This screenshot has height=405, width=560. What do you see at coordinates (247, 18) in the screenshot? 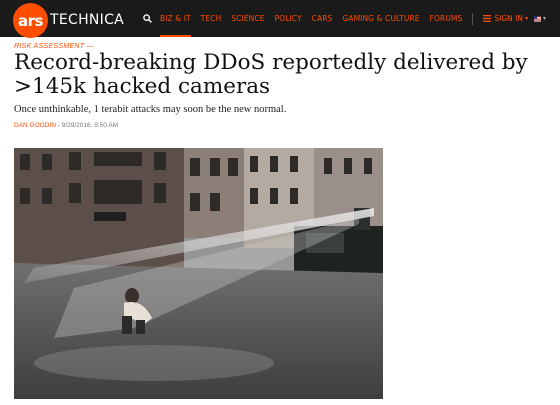
I see `nav-item-science: SCIENCE` at bounding box center [247, 18].